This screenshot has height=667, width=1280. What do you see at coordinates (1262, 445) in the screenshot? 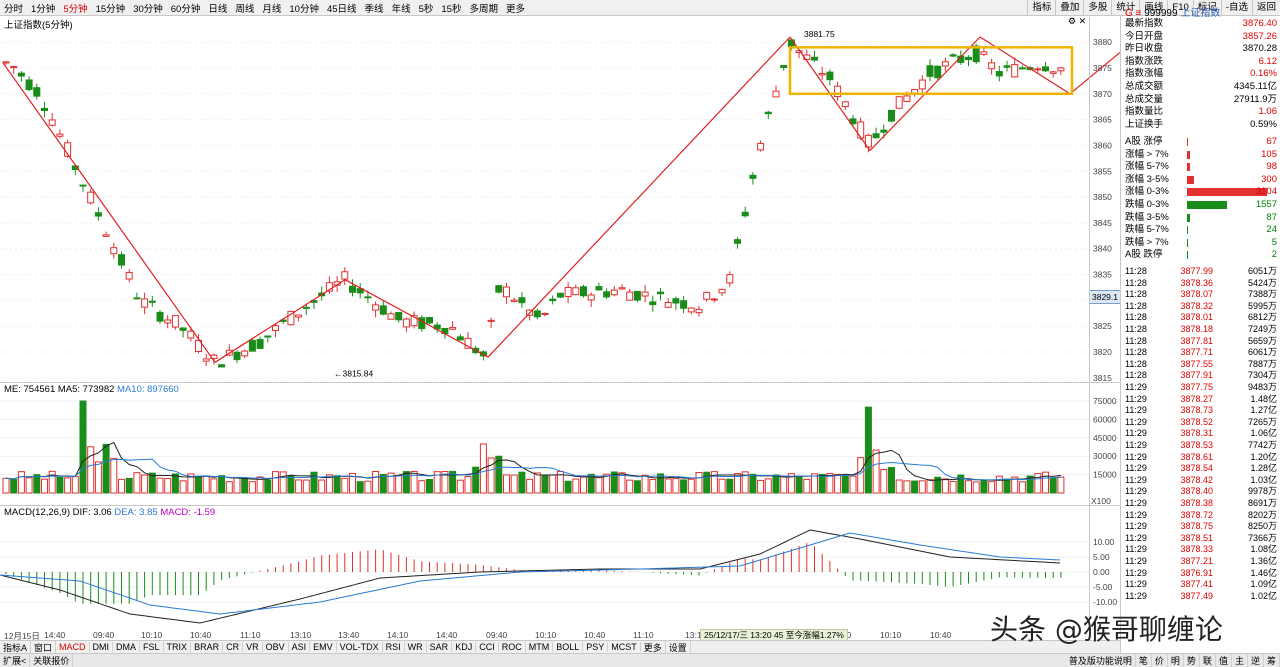
I see `tick-volume: 7742万` at bounding box center [1262, 445].